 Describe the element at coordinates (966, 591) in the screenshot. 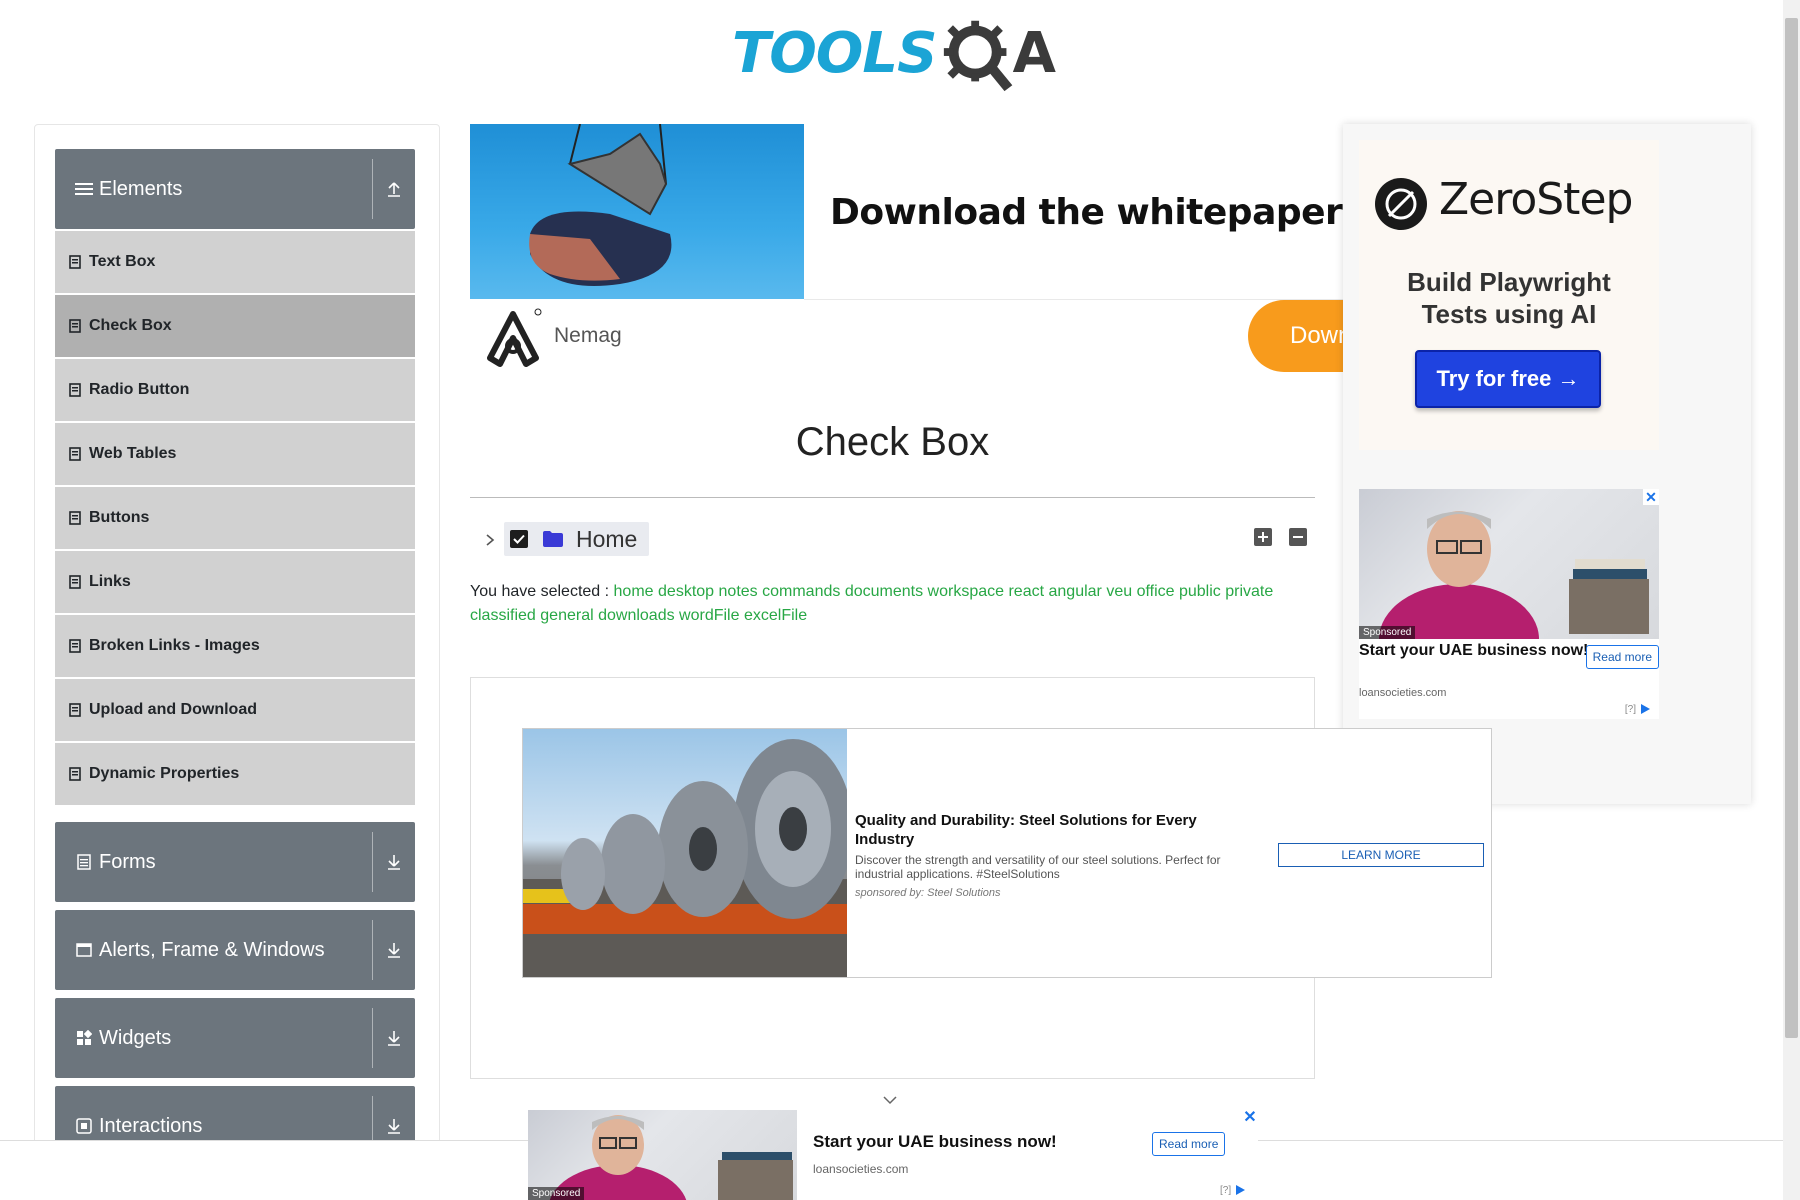

I see `selected-item: workspace` at that location.